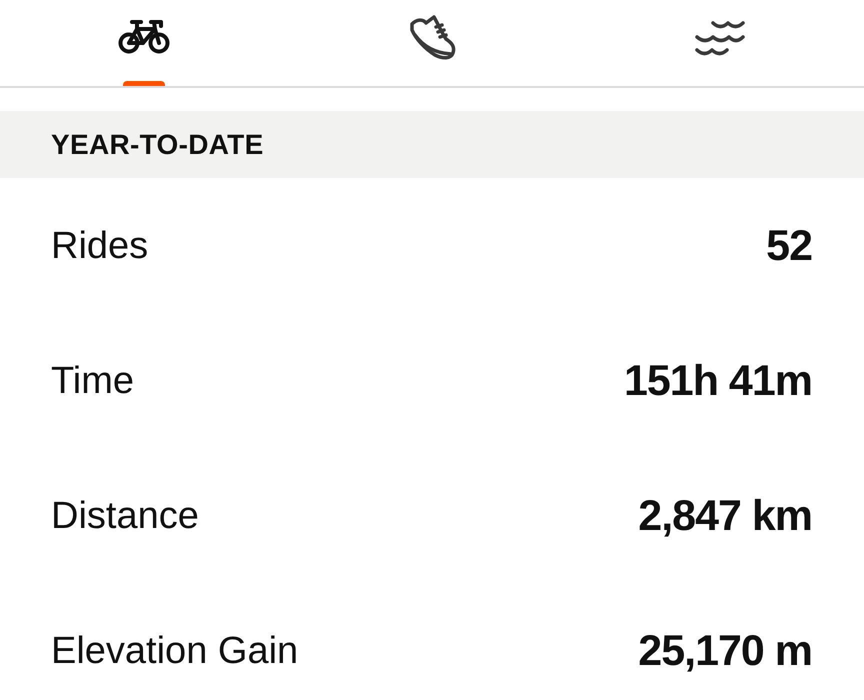  I want to click on stat-value: 52, so click(789, 246).